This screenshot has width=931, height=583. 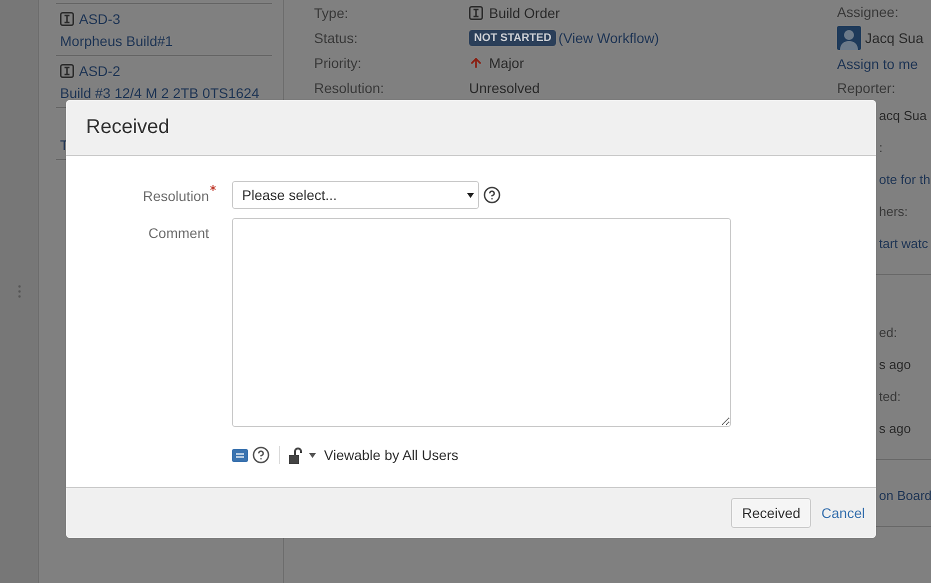 I want to click on type-value: Build Order, so click(x=524, y=12).